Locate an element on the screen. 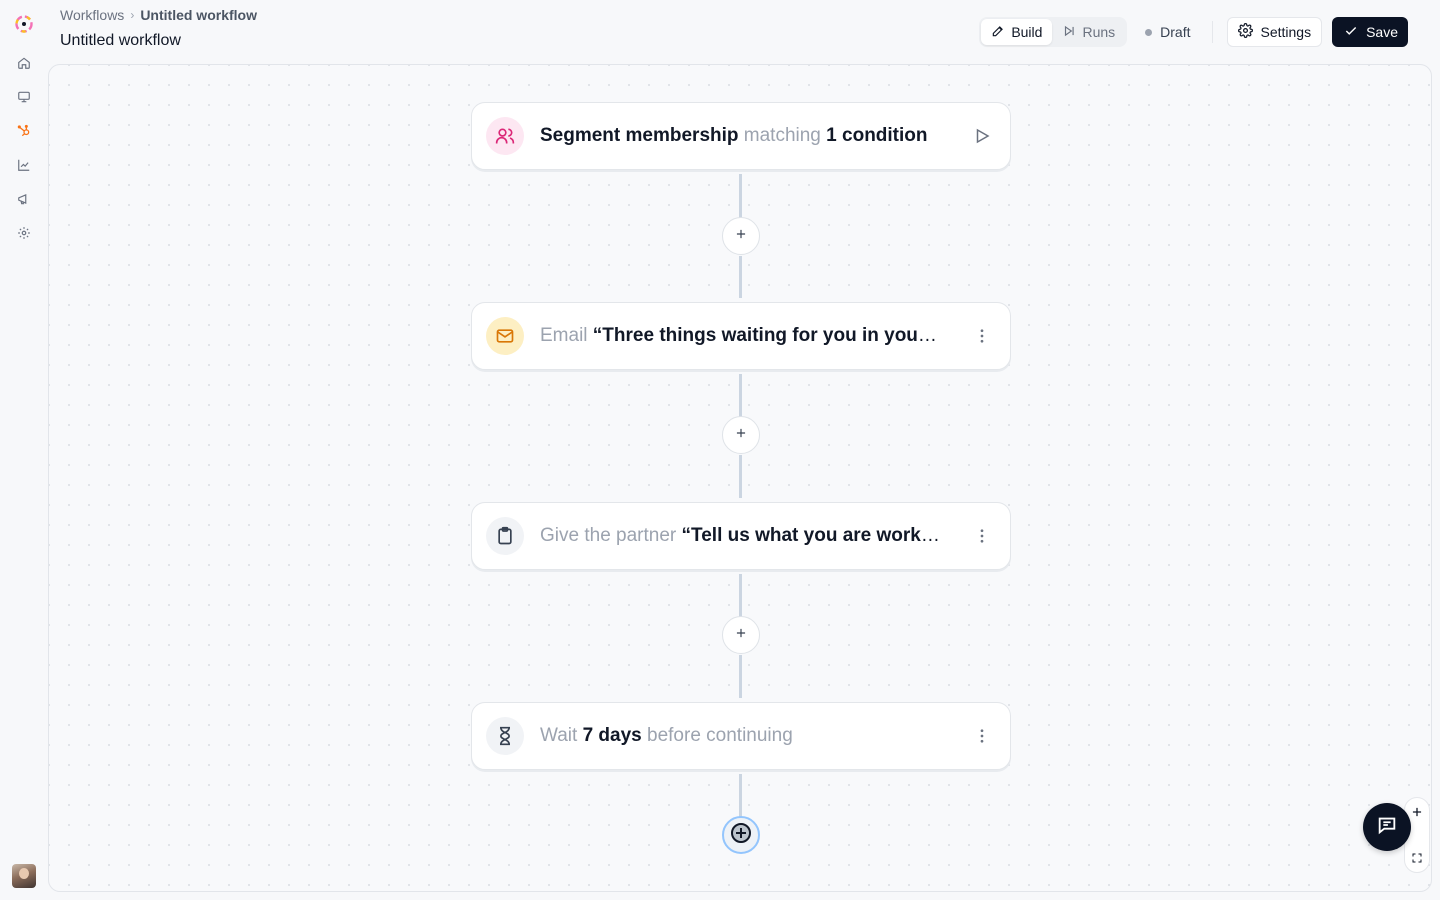 The image size is (1440, 900). chevron-right-icon: › is located at coordinates (132, 15).